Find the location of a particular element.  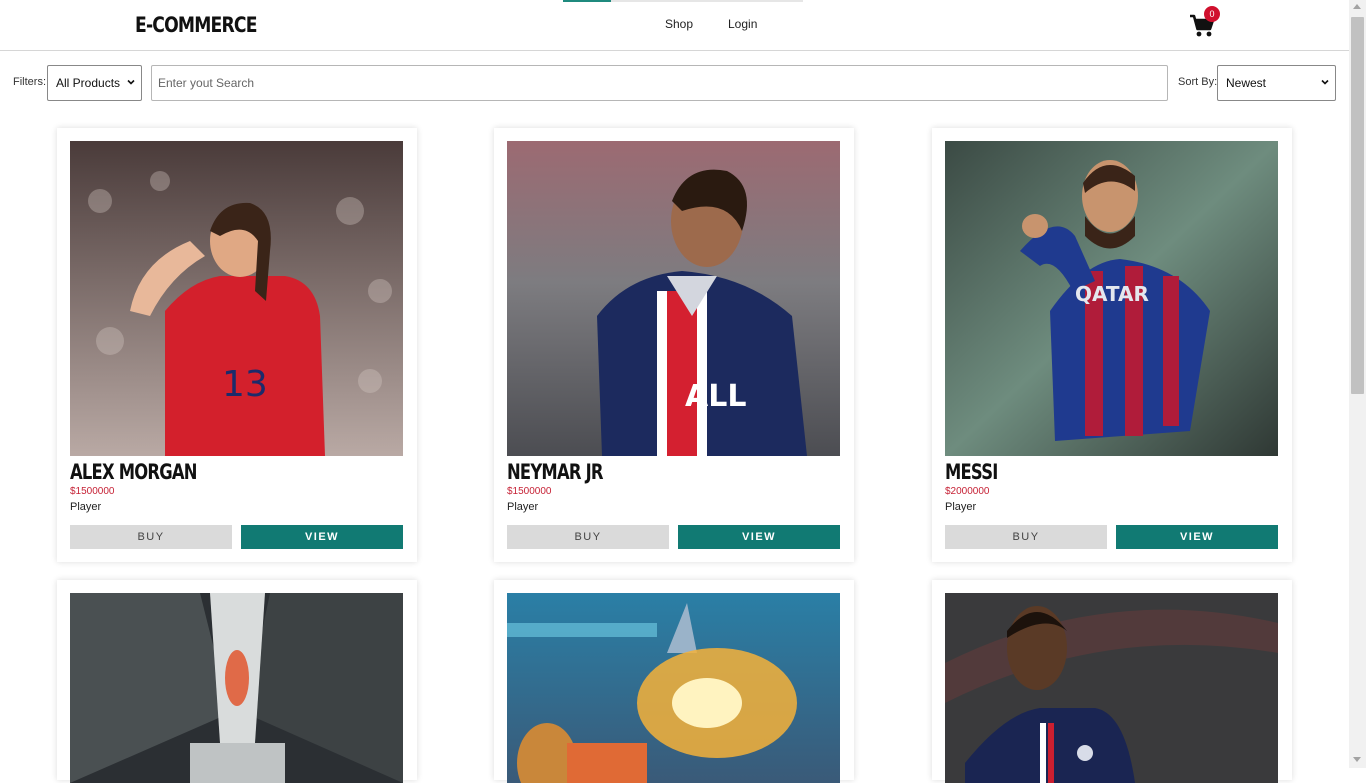

site-logo: E-COMMERCE is located at coordinates (196, 25).